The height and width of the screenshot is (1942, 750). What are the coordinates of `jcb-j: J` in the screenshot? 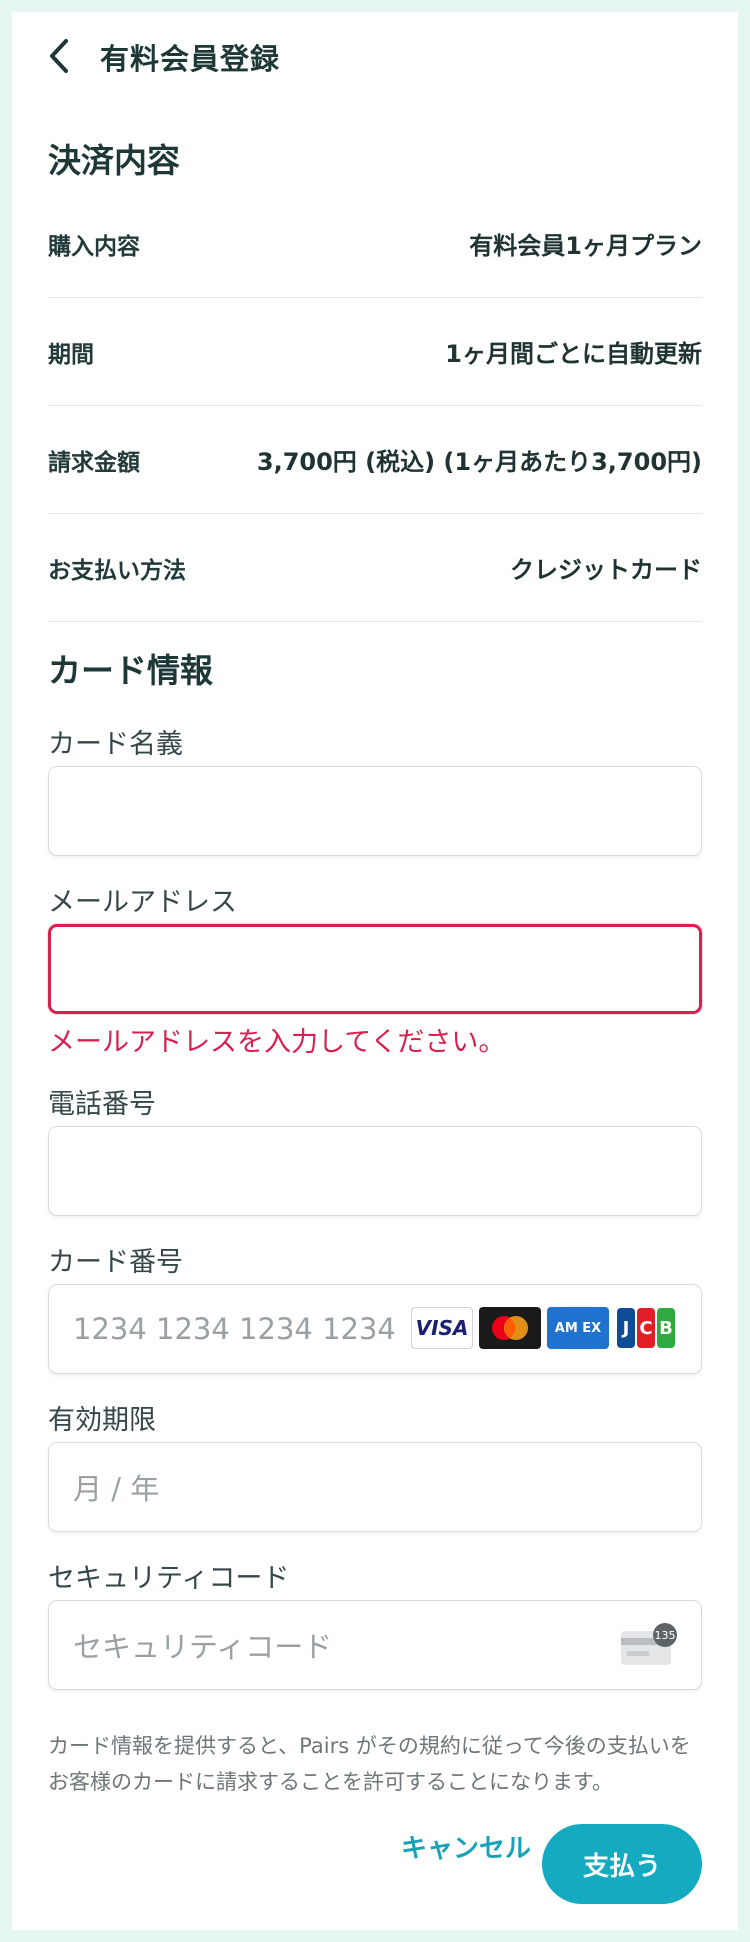 It's located at (626, 1328).